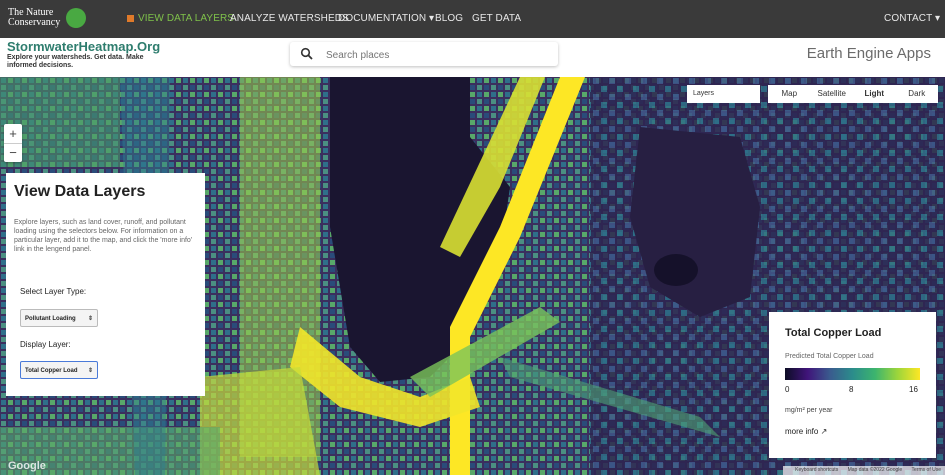  Describe the element at coordinates (180, 18) in the screenshot. I see `nav-view-data-layers: VIEW DATA LAYERS` at that location.